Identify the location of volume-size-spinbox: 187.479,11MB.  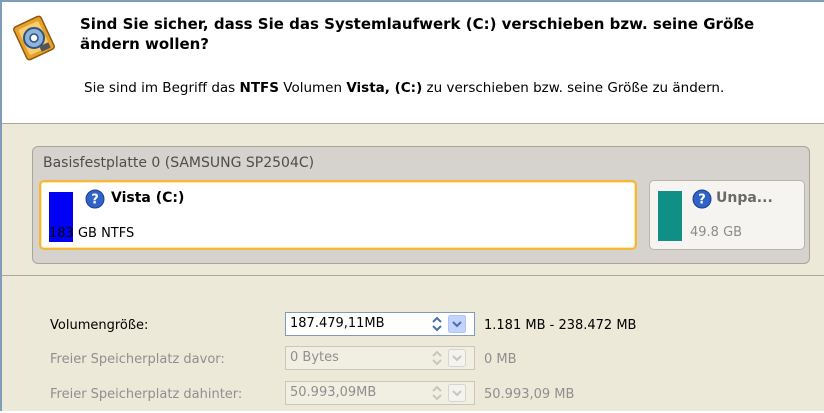
(380, 324).